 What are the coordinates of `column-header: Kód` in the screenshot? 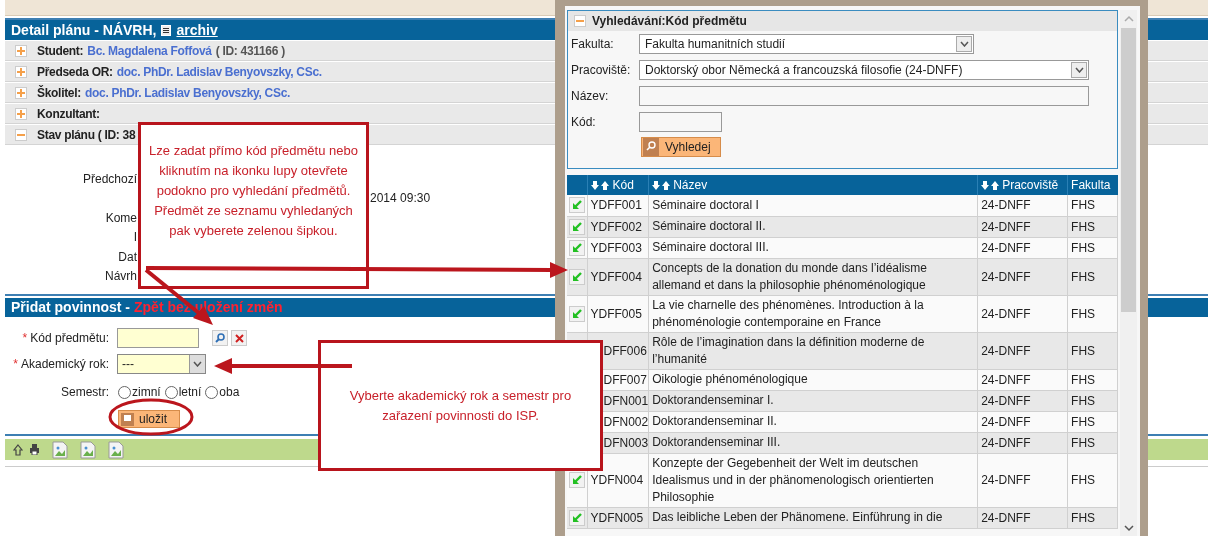 It's located at (618, 185).